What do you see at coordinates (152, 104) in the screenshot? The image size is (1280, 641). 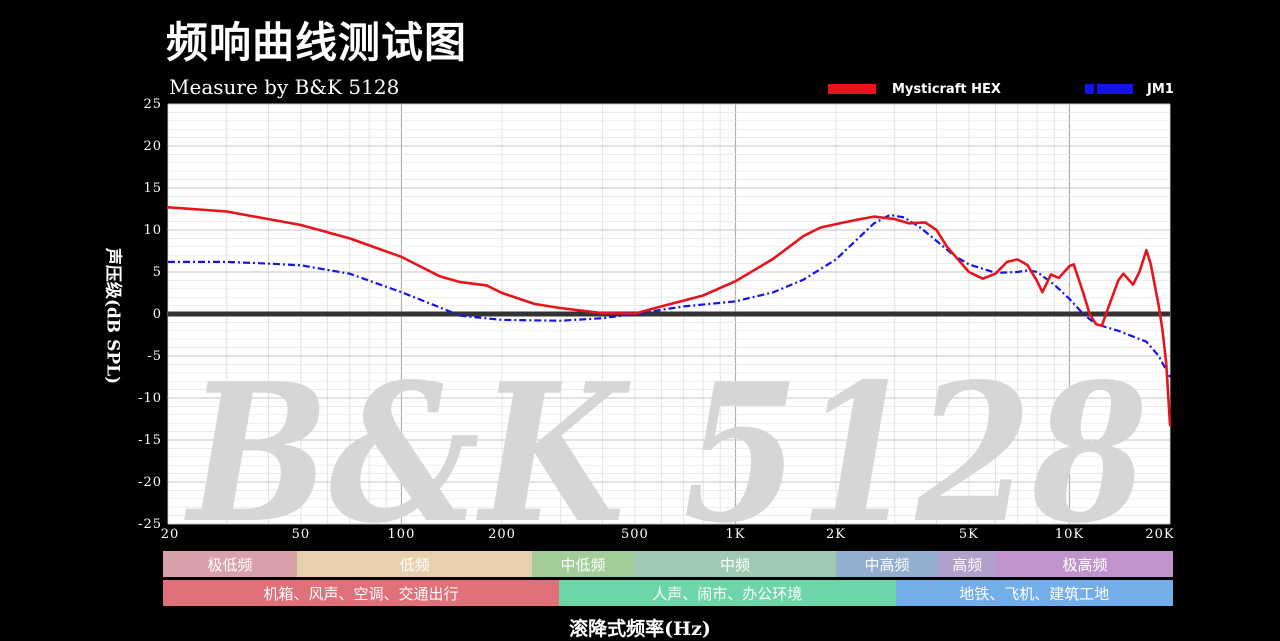 I see `y-tick-label: 25` at bounding box center [152, 104].